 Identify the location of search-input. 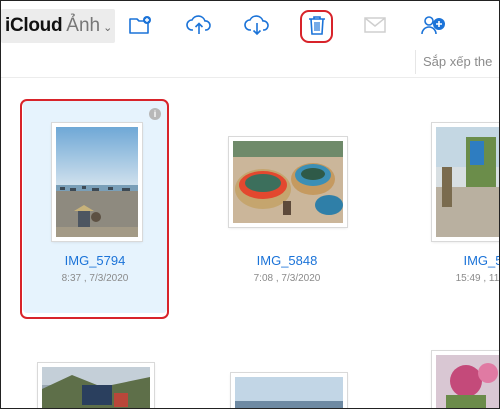
(64, 62).